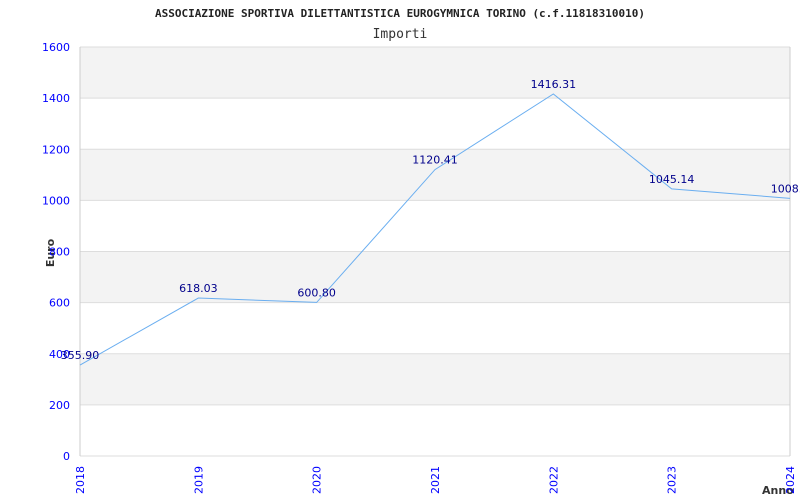 The width and height of the screenshot is (800, 500). What do you see at coordinates (400, 34) in the screenshot?
I see `chart-subtitle: Importi` at bounding box center [400, 34].